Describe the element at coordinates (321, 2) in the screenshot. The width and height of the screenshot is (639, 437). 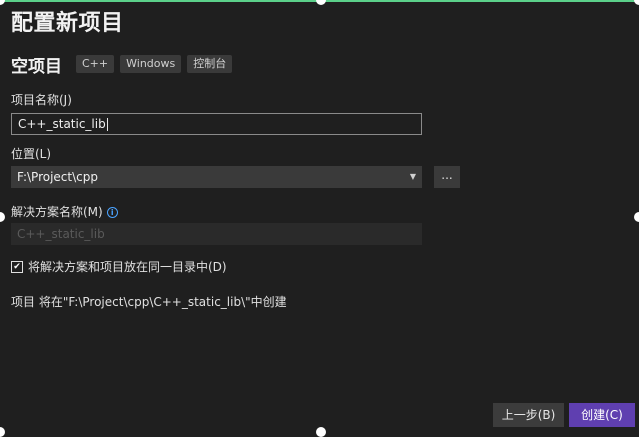
I see `resize-handle-top-center` at that location.